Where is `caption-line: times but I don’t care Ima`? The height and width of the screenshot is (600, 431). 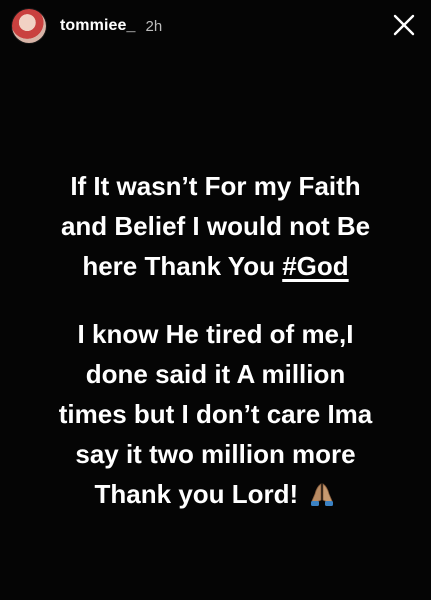
caption-line: times but I don’t care Ima is located at coordinates (215, 414).